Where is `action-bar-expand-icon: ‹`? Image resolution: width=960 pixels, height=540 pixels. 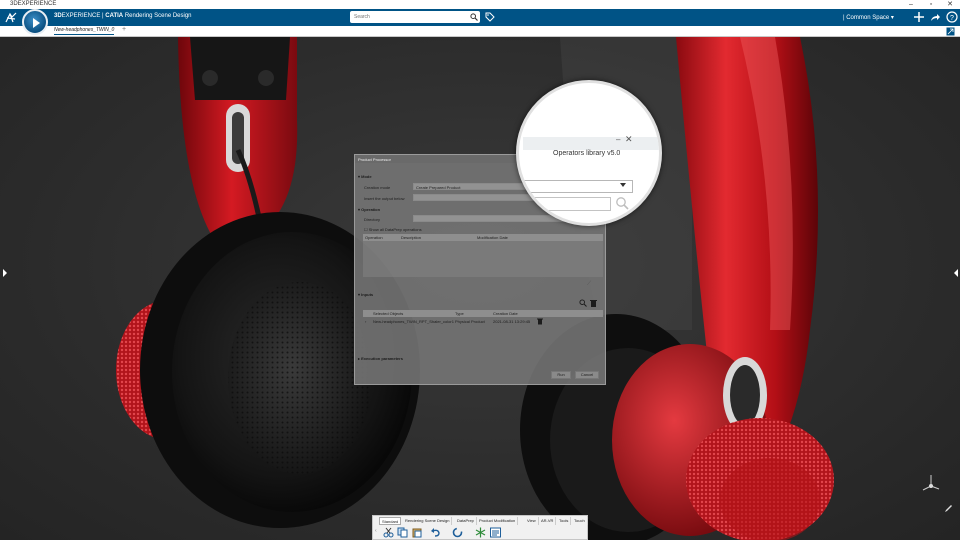
action-bar-expand-icon: ‹ is located at coordinates (376, 531).